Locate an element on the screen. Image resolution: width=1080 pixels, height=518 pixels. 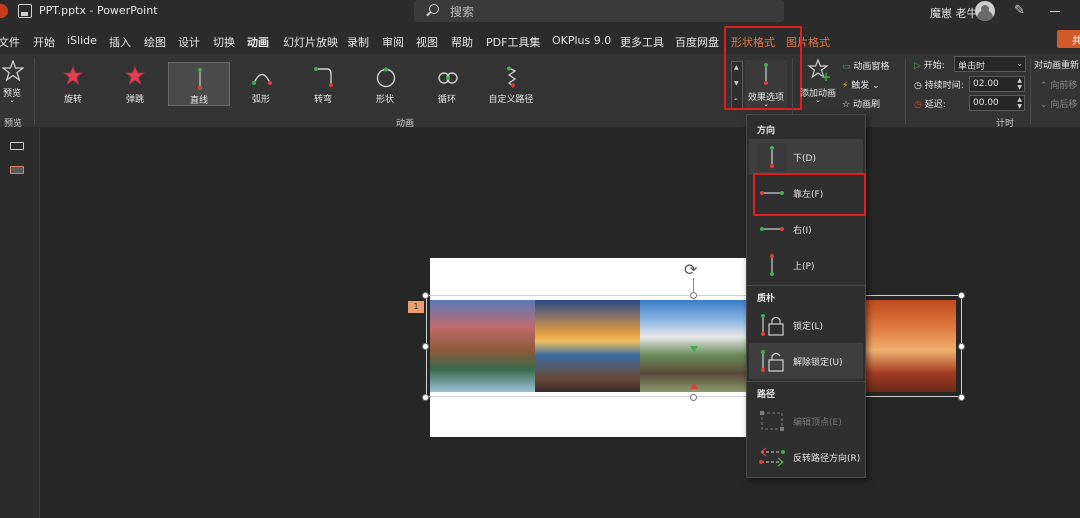
anim-loop-button: 循环 is located at coordinates (447, 84).